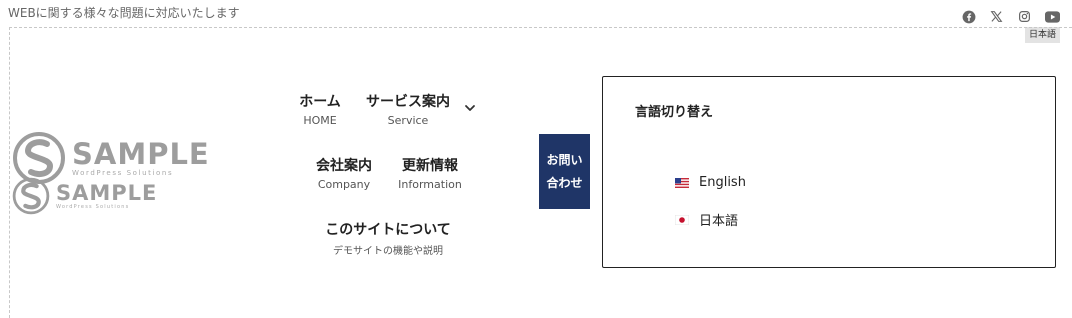 This screenshot has height=318, width=1072. I want to click on nav-item-sublabel: Company, so click(344, 184).